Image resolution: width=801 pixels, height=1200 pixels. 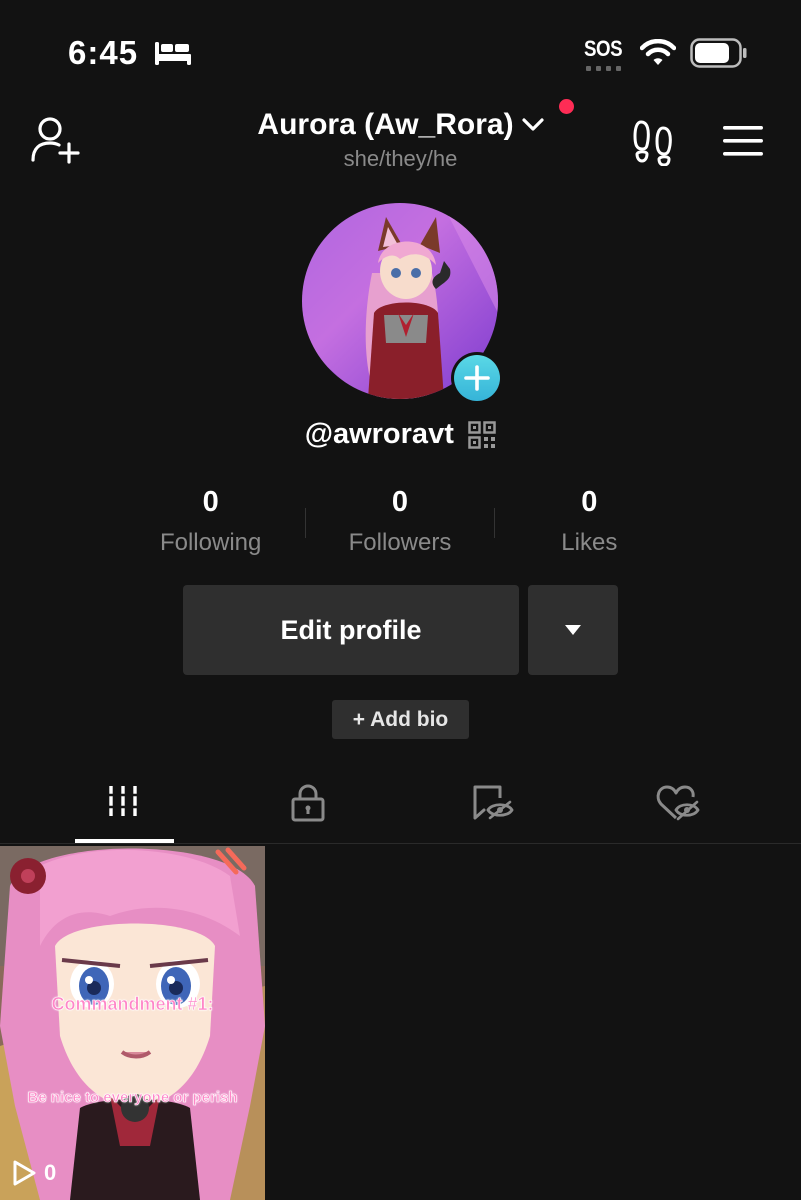 I want to click on wifi-icon, so click(x=658, y=52).